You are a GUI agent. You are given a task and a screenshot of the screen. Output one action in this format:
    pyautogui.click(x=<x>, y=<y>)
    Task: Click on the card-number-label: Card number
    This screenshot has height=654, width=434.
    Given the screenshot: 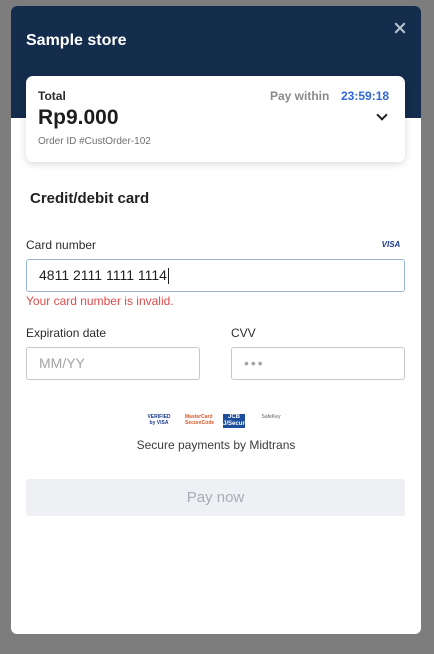 What is the action you would take?
    pyautogui.click(x=61, y=245)
    